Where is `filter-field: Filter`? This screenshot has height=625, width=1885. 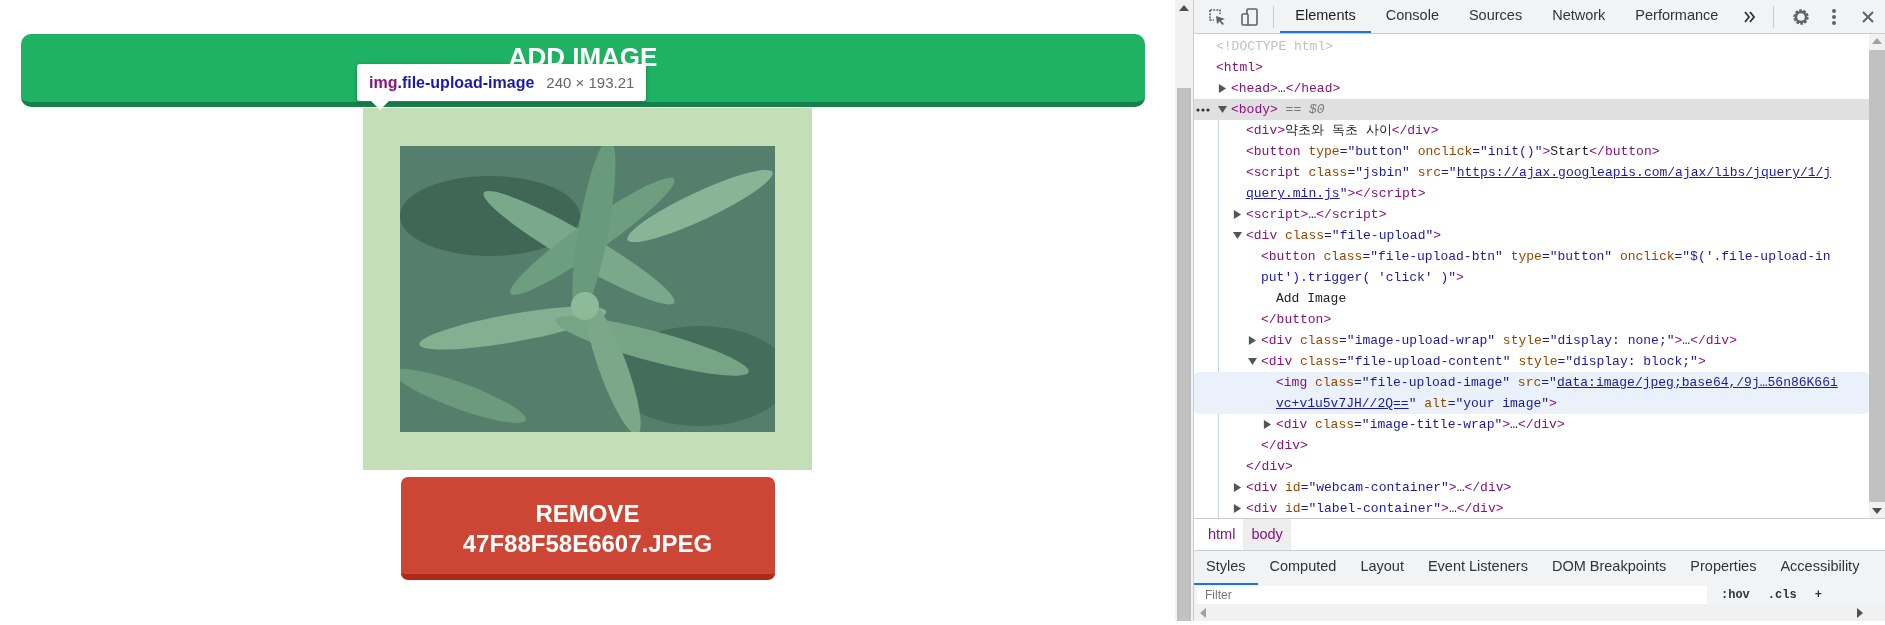
filter-field: Filter is located at coordinates (1452, 595).